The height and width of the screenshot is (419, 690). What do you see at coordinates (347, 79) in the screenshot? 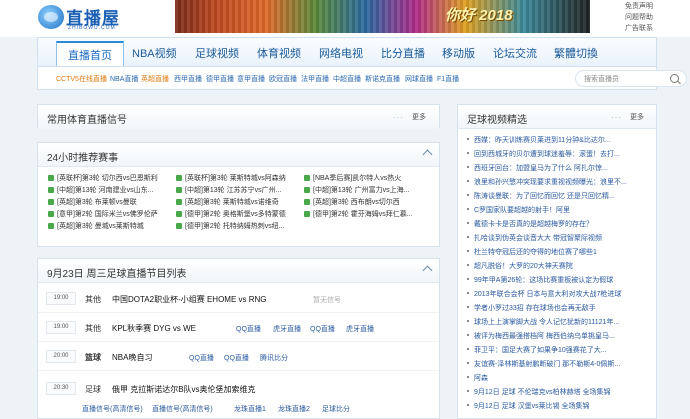
I see `subnav-csl: 中超直播` at bounding box center [347, 79].